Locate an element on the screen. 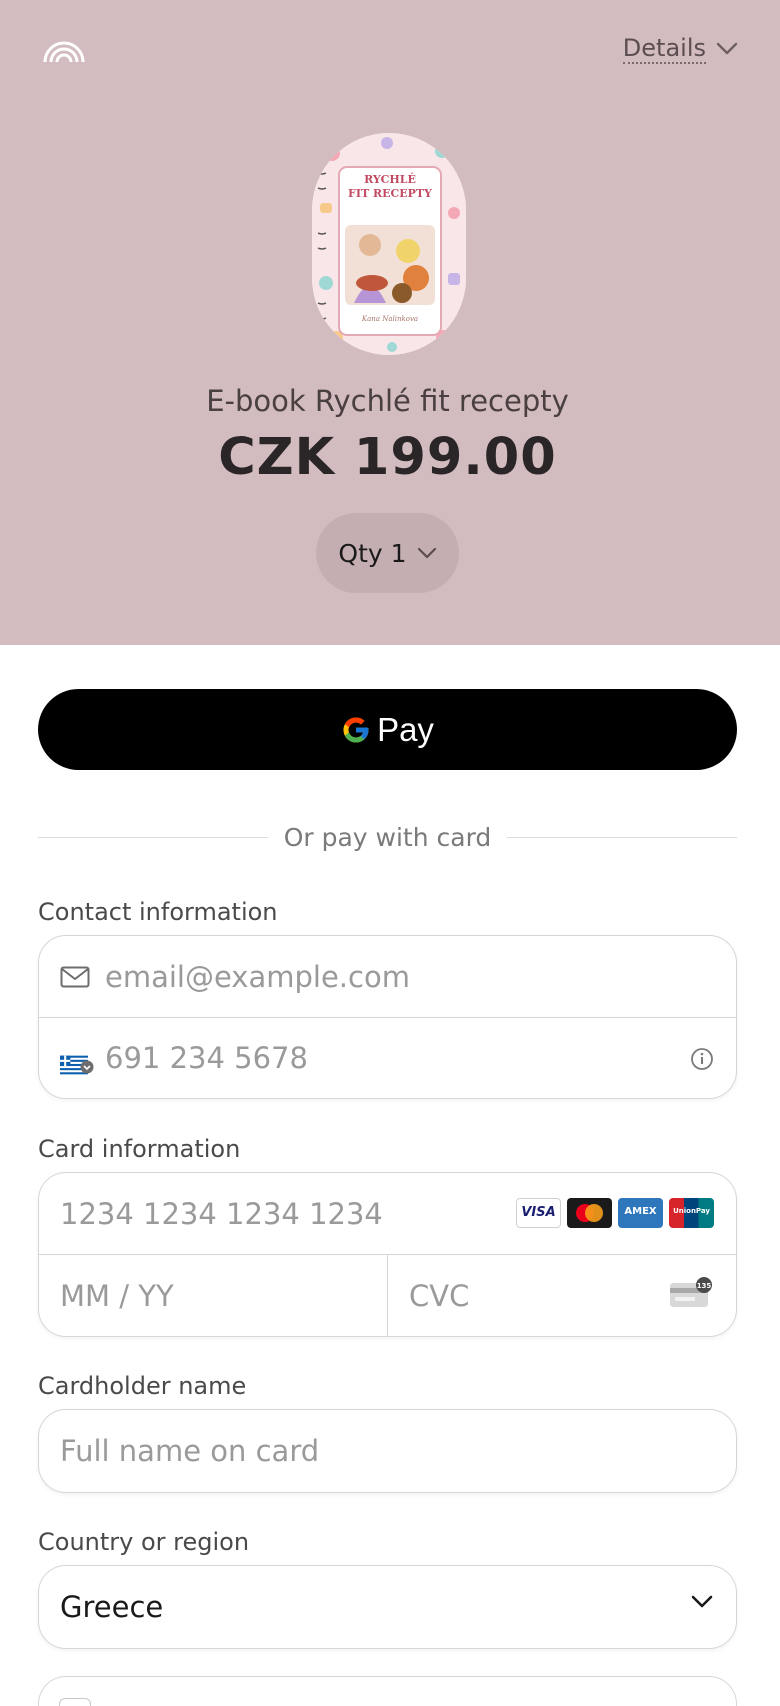  contact-fields: email@example.com 691 234 5678 is located at coordinates (387, 1017).